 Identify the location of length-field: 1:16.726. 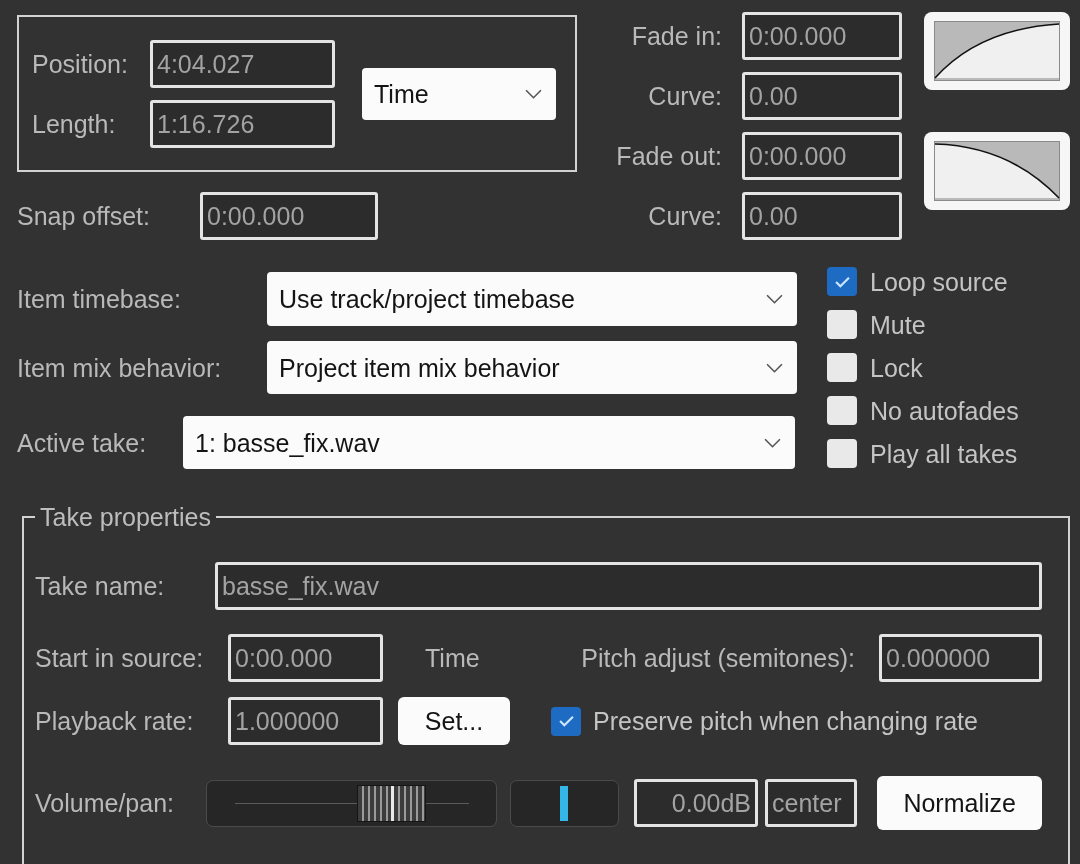
(242, 123).